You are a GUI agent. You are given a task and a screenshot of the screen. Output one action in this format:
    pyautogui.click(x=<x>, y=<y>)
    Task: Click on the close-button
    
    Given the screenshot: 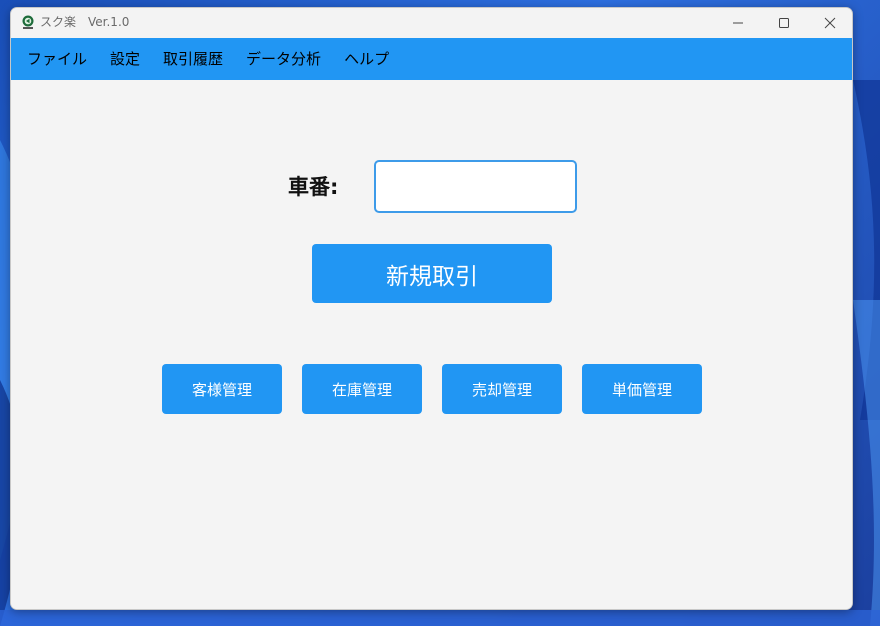 What is the action you would take?
    pyautogui.click(x=829, y=23)
    